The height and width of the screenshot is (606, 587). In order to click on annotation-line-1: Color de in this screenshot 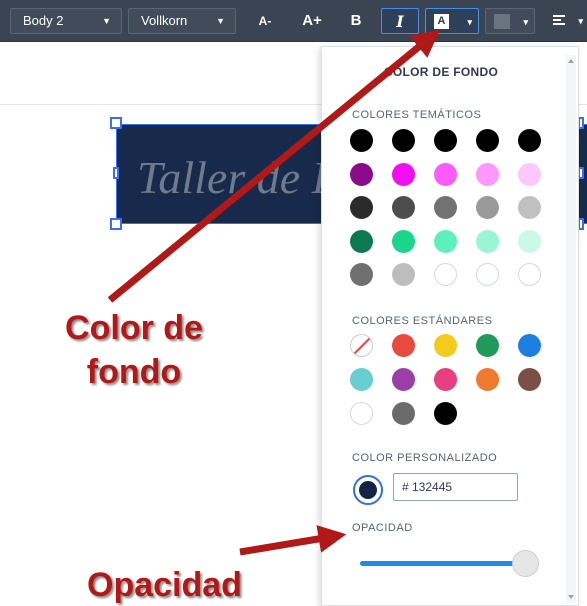, I will do `click(134, 328)`.